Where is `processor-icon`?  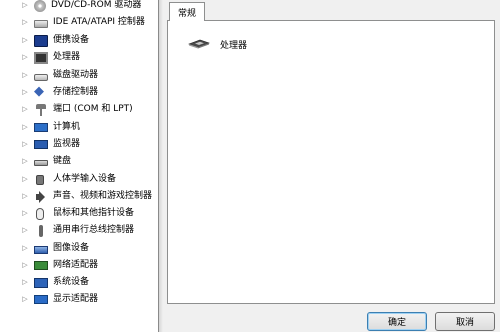 processor-icon is located at coordinates (41, 57).